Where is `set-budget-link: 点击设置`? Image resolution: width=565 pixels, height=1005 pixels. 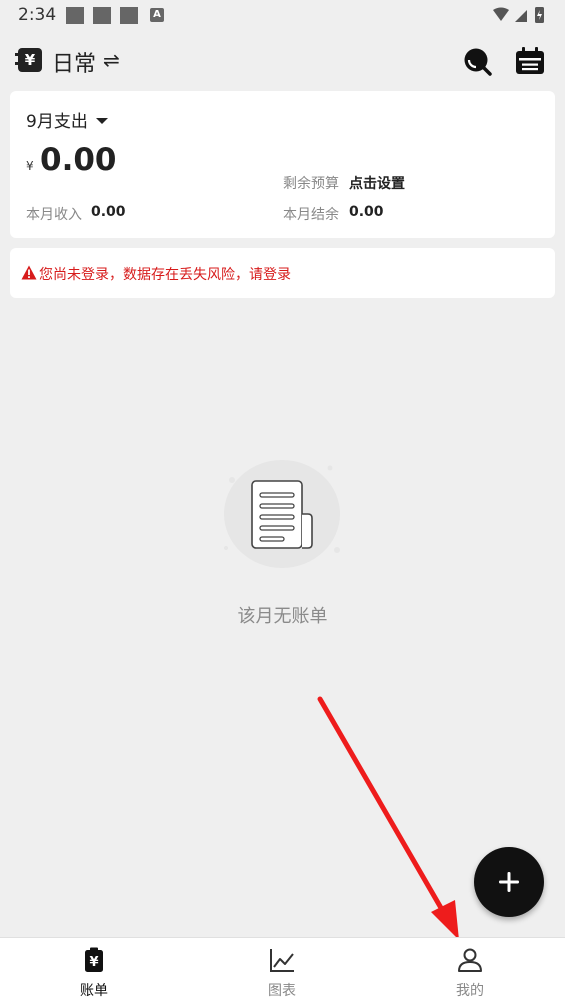 set-budget-link: 点击设置 is located at coordinates (377, 183).